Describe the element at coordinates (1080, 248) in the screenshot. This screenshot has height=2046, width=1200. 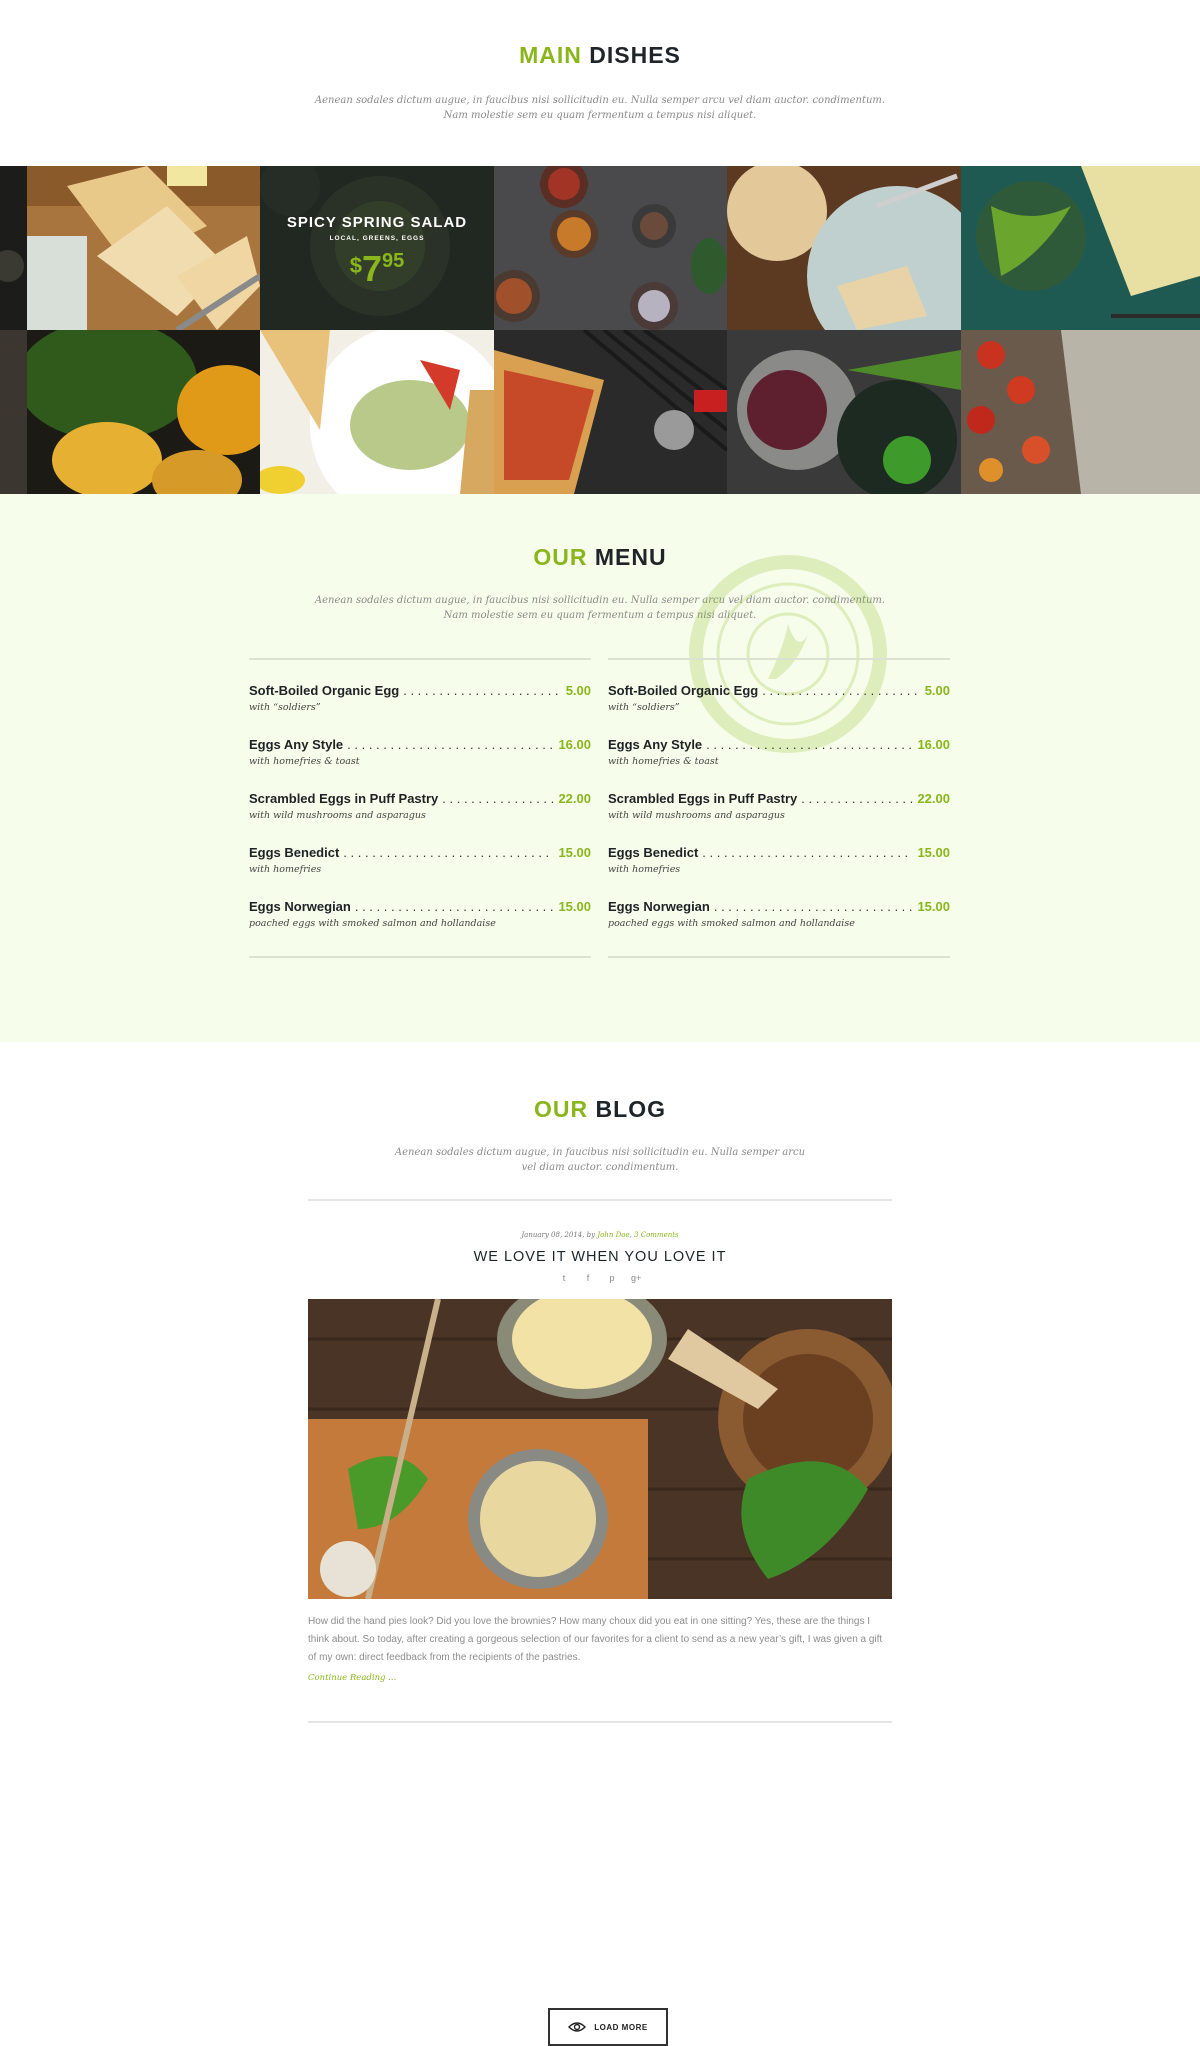
I see `gallery-tile-zucchini` at that location.